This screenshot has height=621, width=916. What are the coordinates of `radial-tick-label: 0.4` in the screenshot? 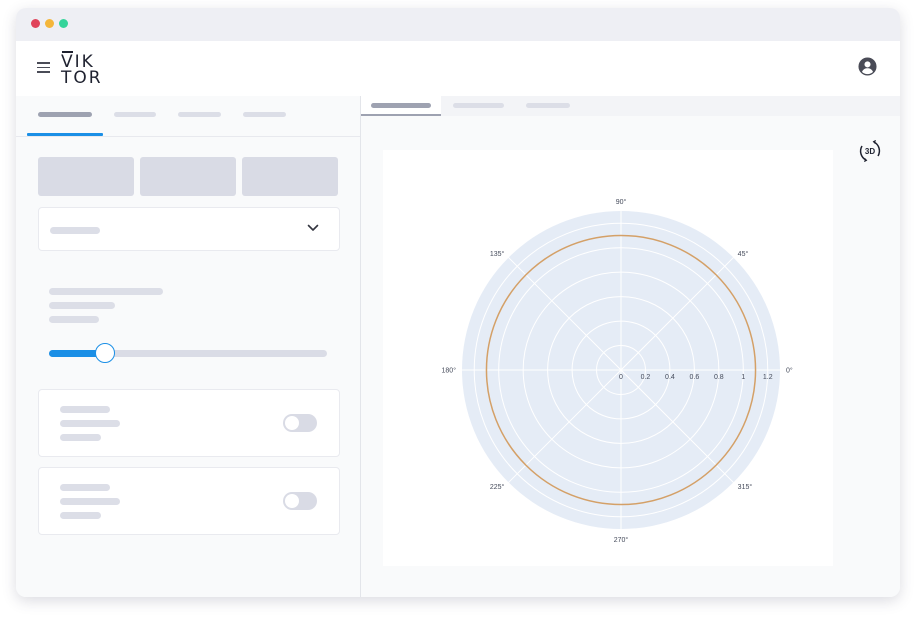 It's located at (670, 377).